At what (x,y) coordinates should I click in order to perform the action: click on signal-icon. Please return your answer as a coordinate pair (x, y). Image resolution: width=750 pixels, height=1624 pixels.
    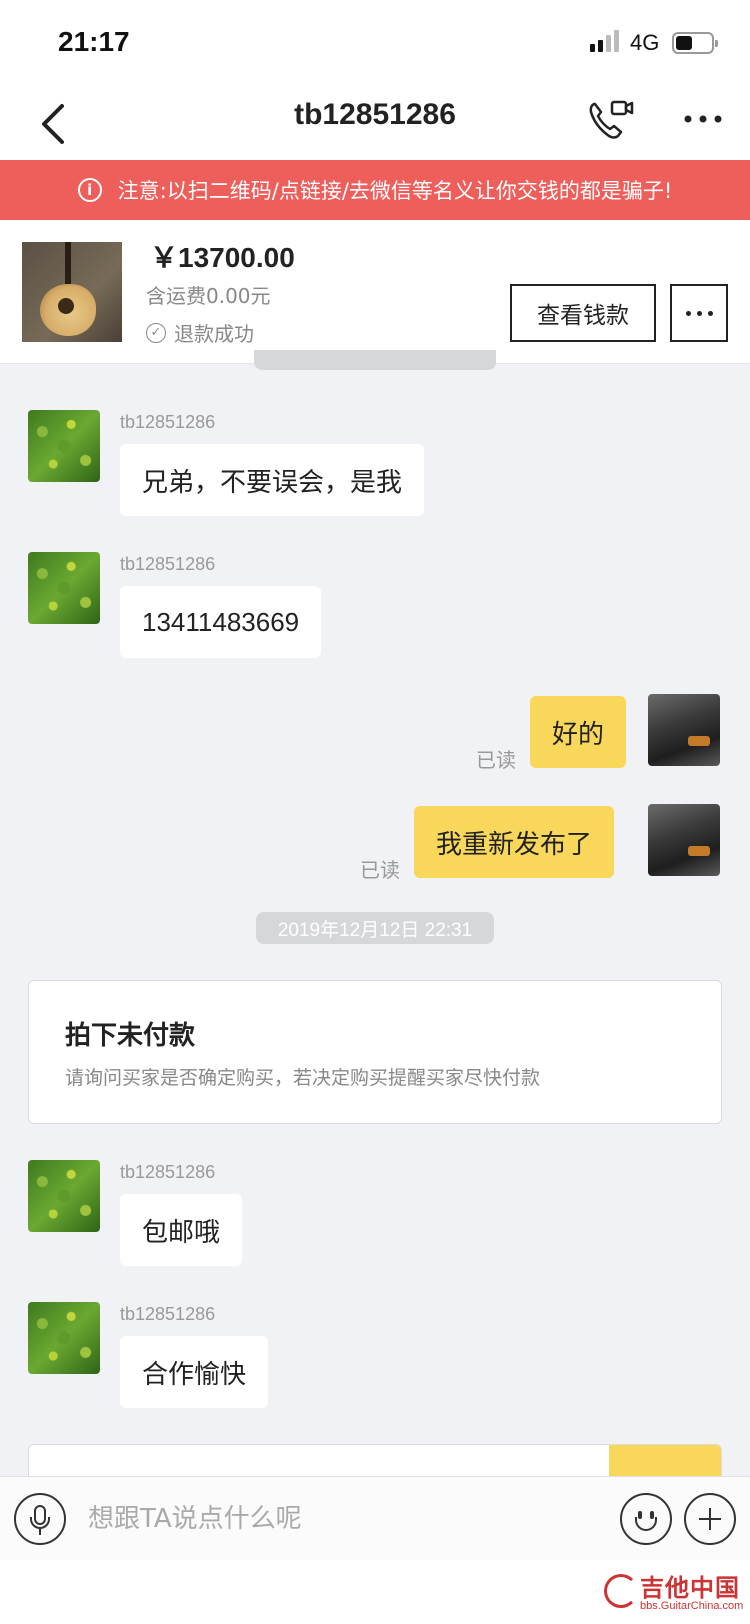
    Looking at the image, I should click on (606, 41).